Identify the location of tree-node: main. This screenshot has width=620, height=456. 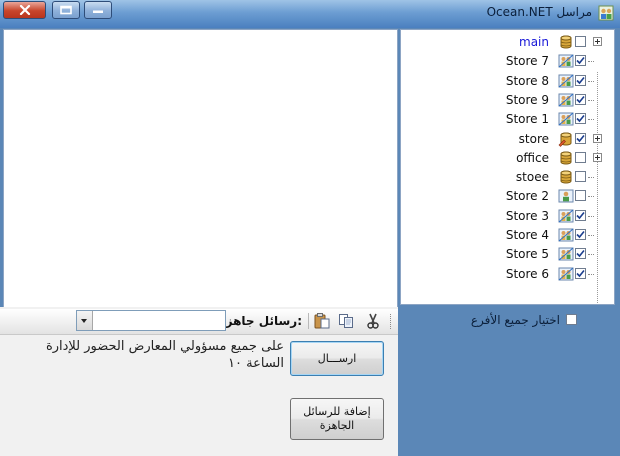
(507, 42).